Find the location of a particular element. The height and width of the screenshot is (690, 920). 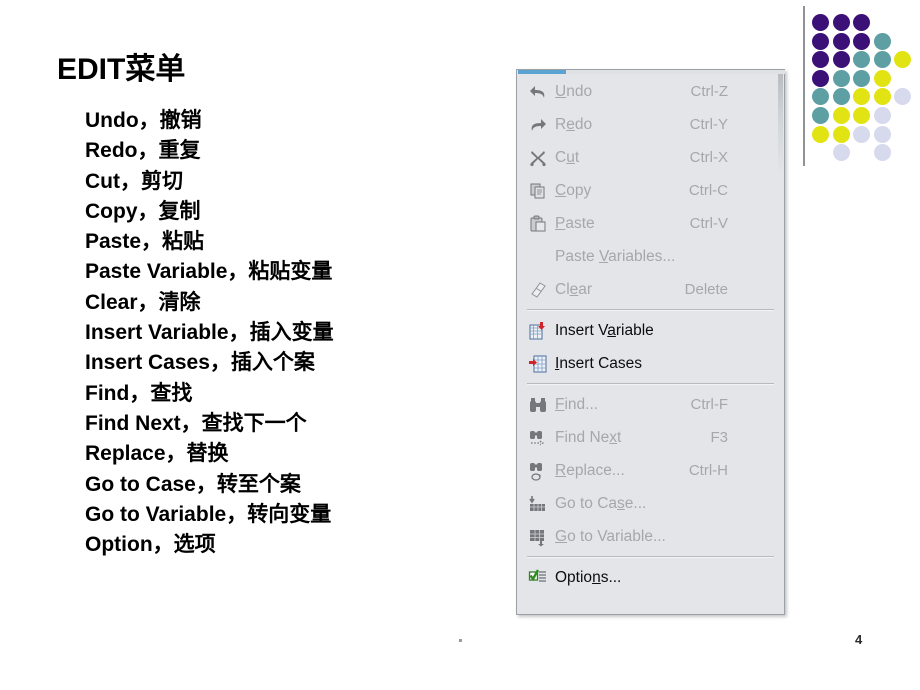

menu-accent-bar-rest is located at coordinates (675, 72).